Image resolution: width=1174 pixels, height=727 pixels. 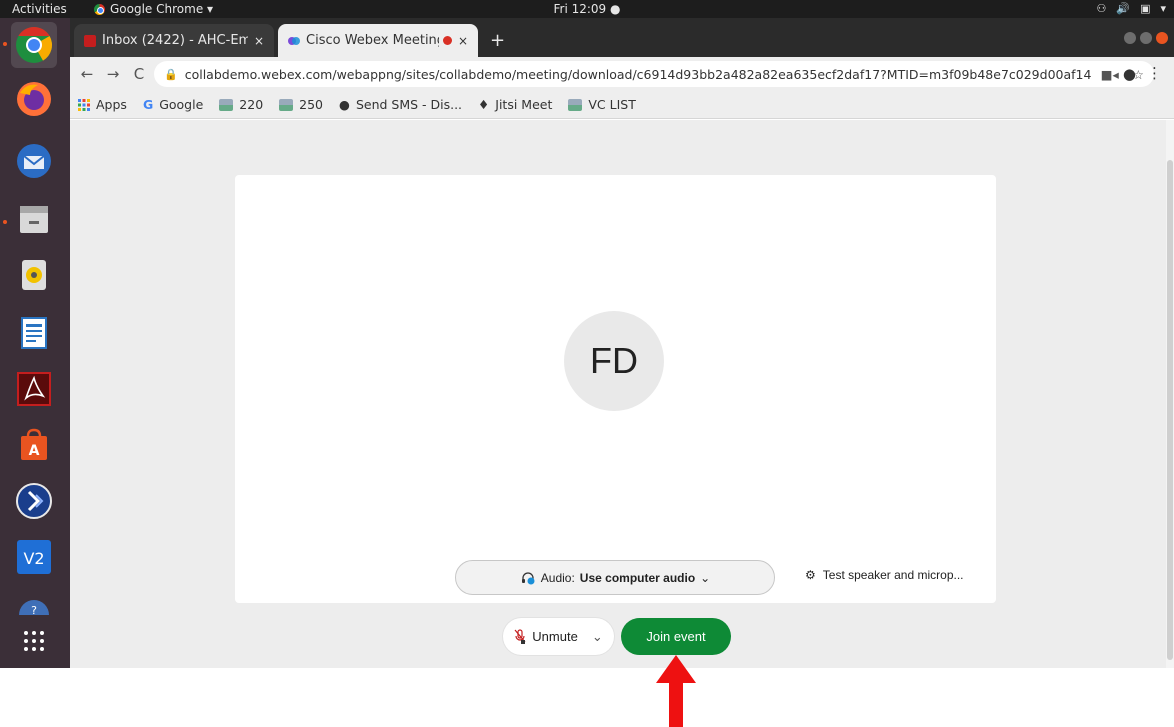 What do you see at coordinates (676, 636) in the screenshot?
I see `join-event-button: Join event` at bounding box center [676, 636].